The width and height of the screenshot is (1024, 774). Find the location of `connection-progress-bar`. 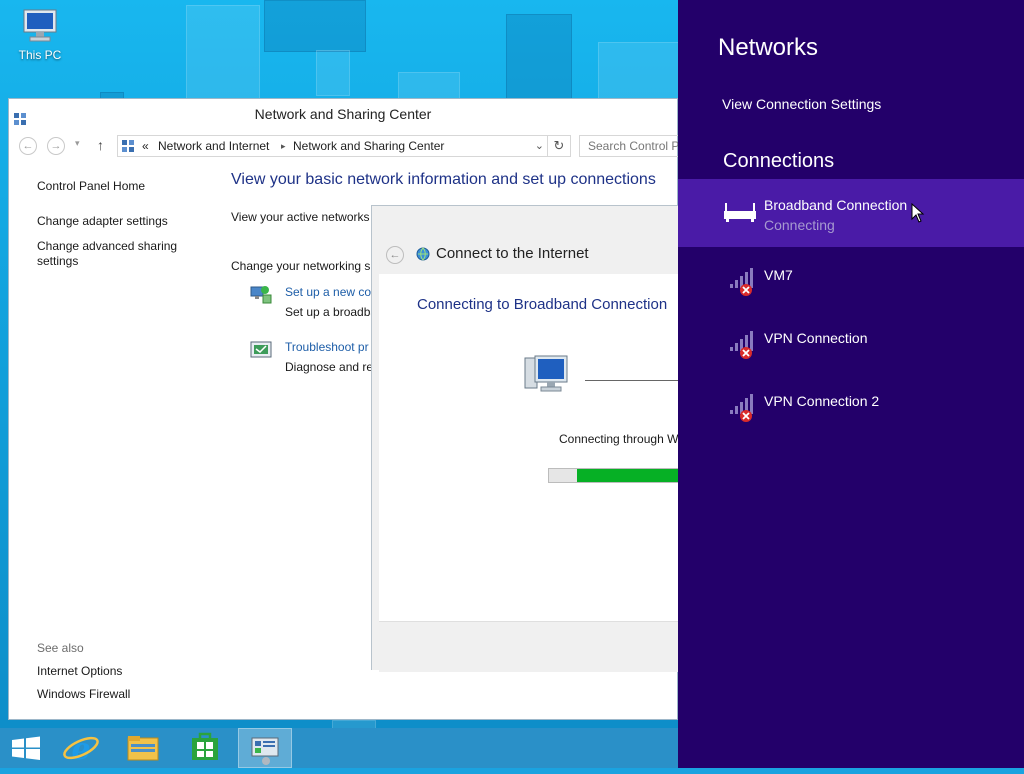

connection-progress-bar is located at coordinates (618, 475).